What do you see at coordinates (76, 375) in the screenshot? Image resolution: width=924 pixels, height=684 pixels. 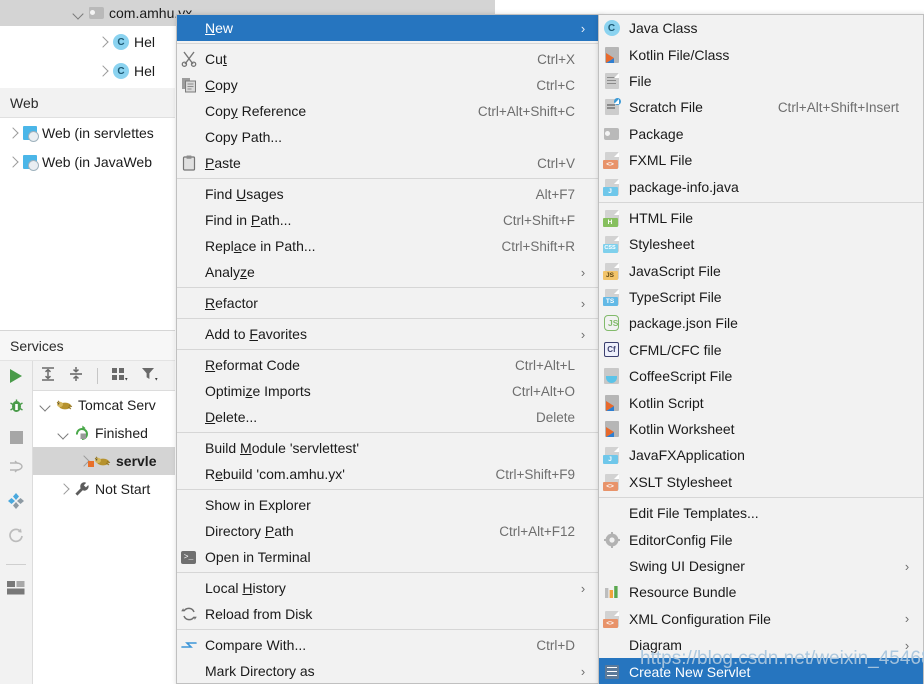 I see `collapse-all-icon` at bounding box center [76, 375].